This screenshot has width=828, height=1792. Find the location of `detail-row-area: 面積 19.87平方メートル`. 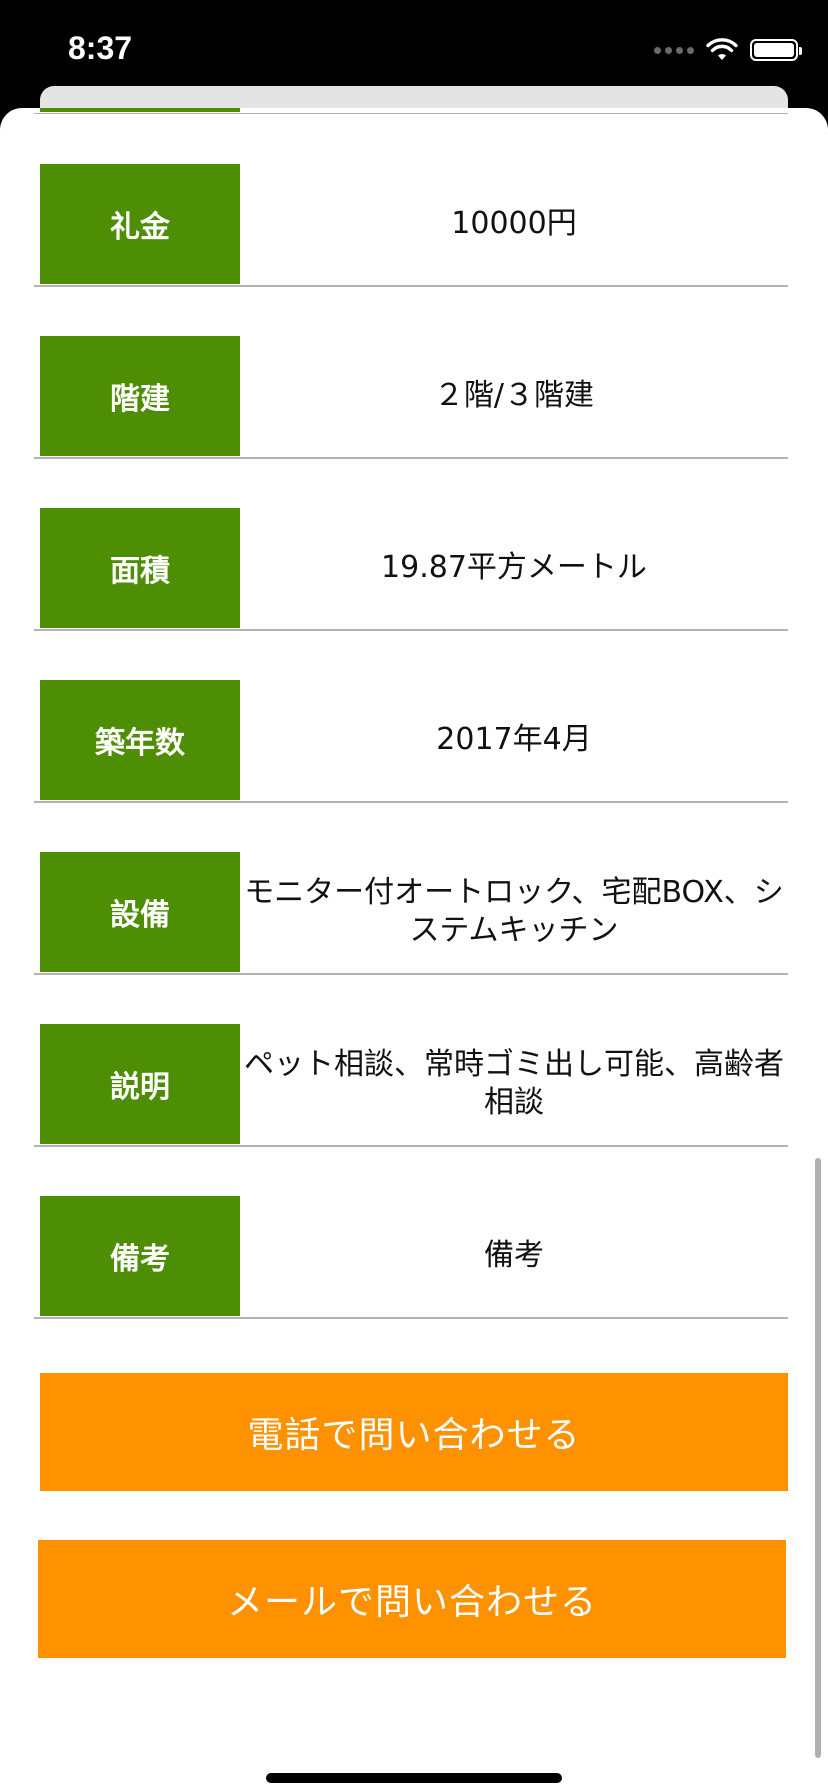

detail-row-area: 面積 19.87平方メートル is located at coordinates (411, 569).